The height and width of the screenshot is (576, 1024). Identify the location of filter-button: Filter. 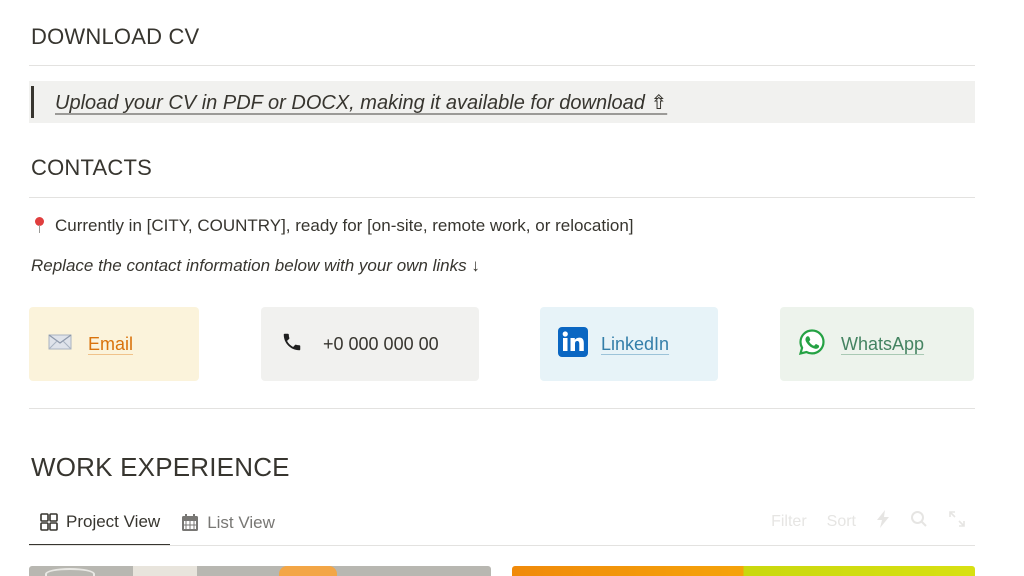
(789, 522).